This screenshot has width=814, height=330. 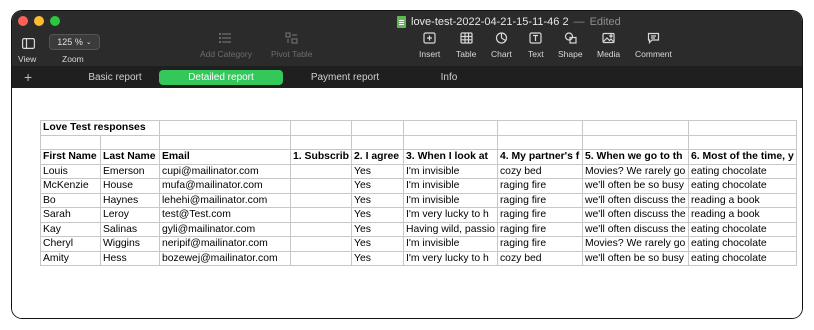 What do you see at coordinates (225, 157) in the screenshot?
I see `column-header: Email` at bounding box center [225, 157].